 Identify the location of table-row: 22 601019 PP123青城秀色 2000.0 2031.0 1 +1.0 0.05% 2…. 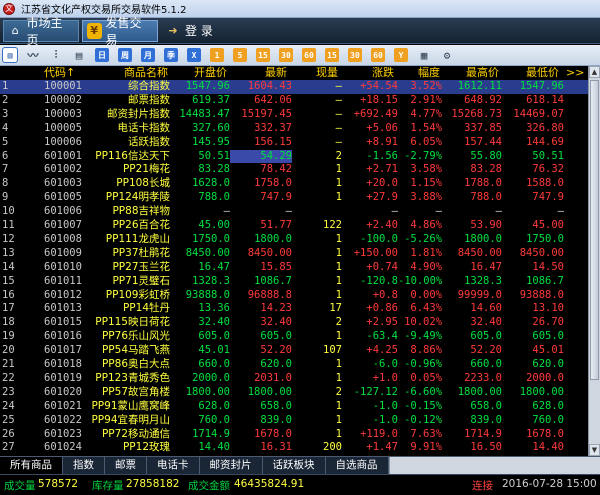
(294, 379).